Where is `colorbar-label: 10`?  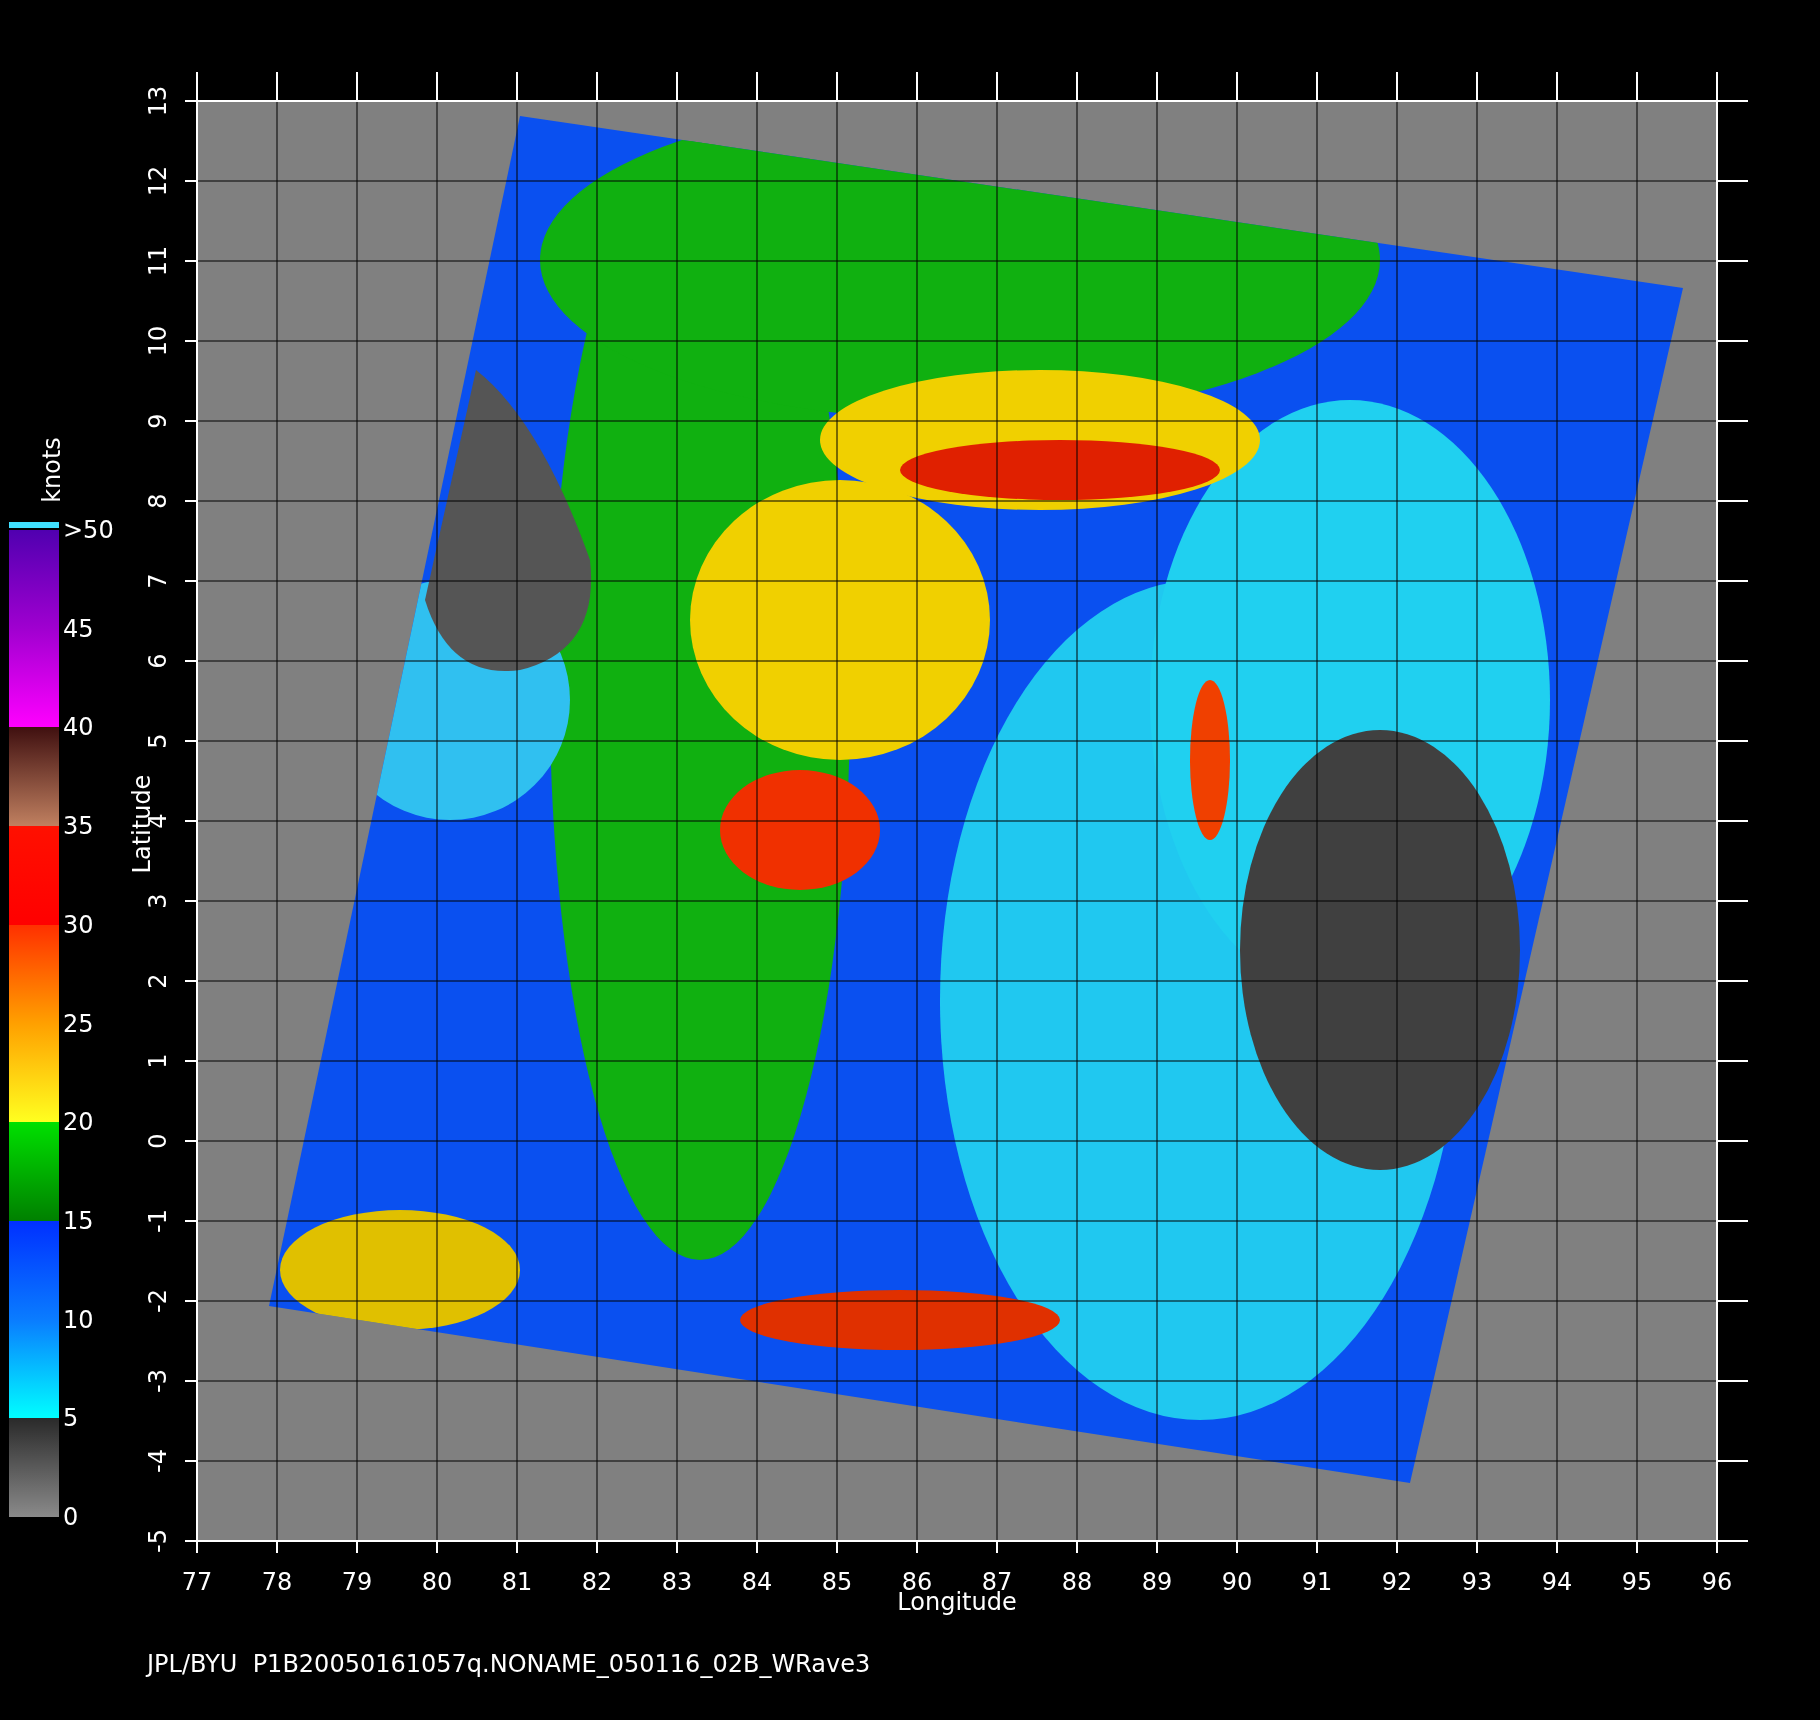 colorbar-label: 10 is located at coordinates (78, 1319).